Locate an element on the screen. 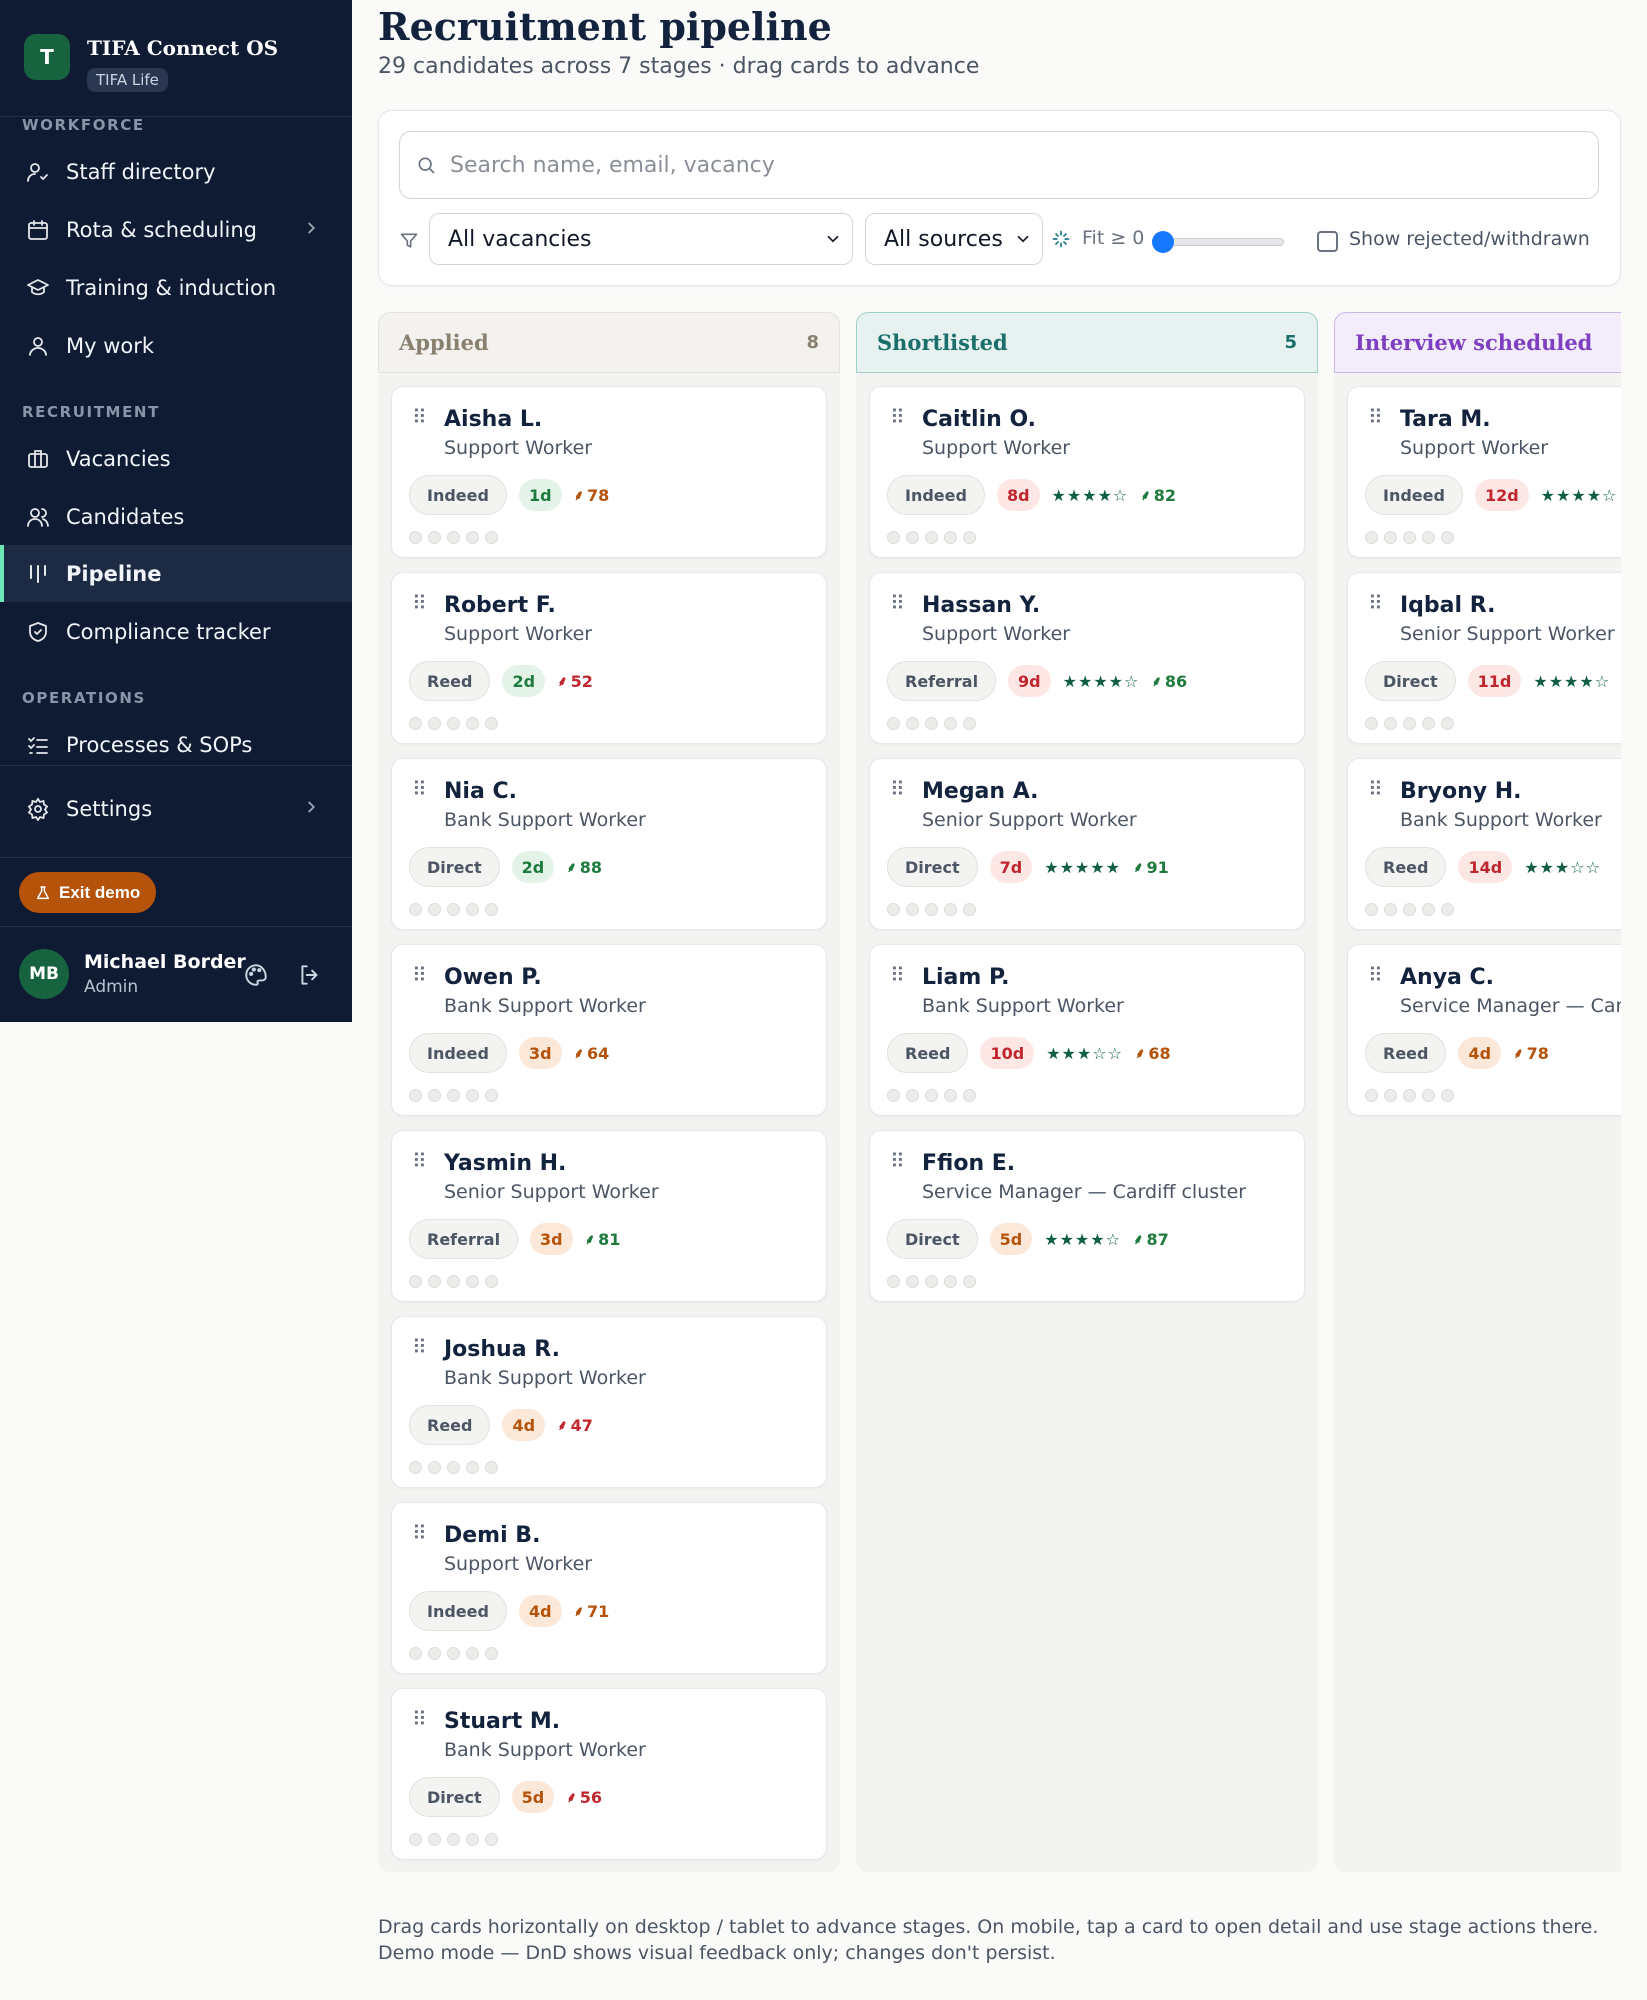 This screenshot has width=1647, height=2000. candidate-card: ⠿ Nia C. Bank Support Worker Direct 2d ⸙ 88 is located at coordinates (609, 844).